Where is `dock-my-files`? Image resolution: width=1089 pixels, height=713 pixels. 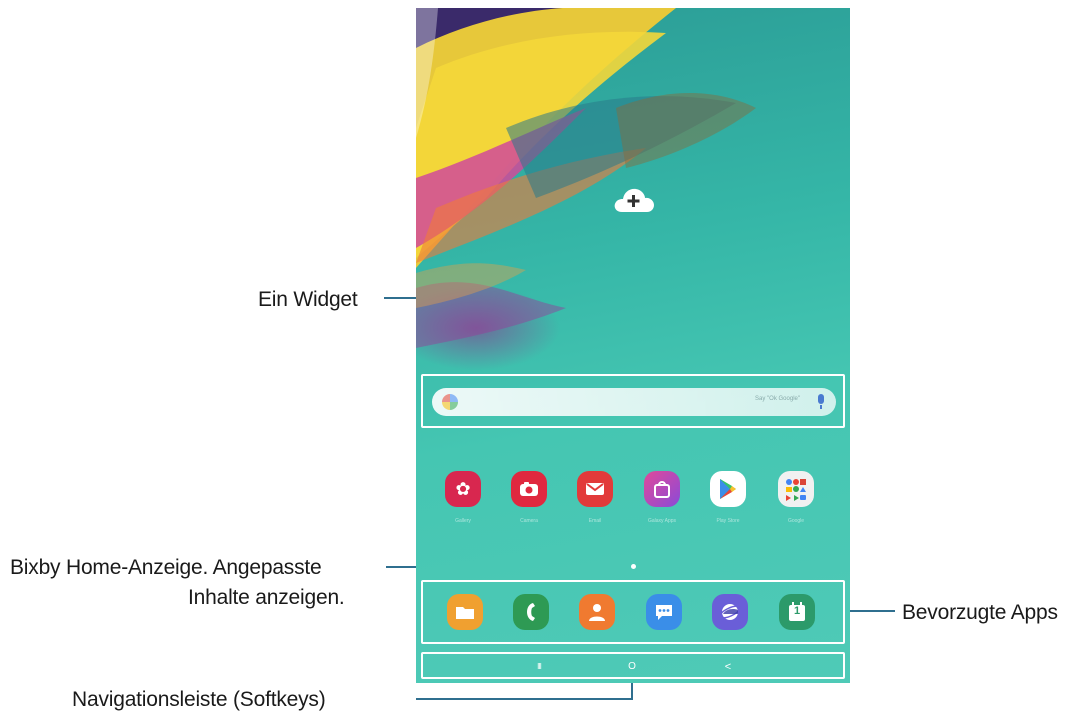
dock-my-files is located at coordinates (465, 612).